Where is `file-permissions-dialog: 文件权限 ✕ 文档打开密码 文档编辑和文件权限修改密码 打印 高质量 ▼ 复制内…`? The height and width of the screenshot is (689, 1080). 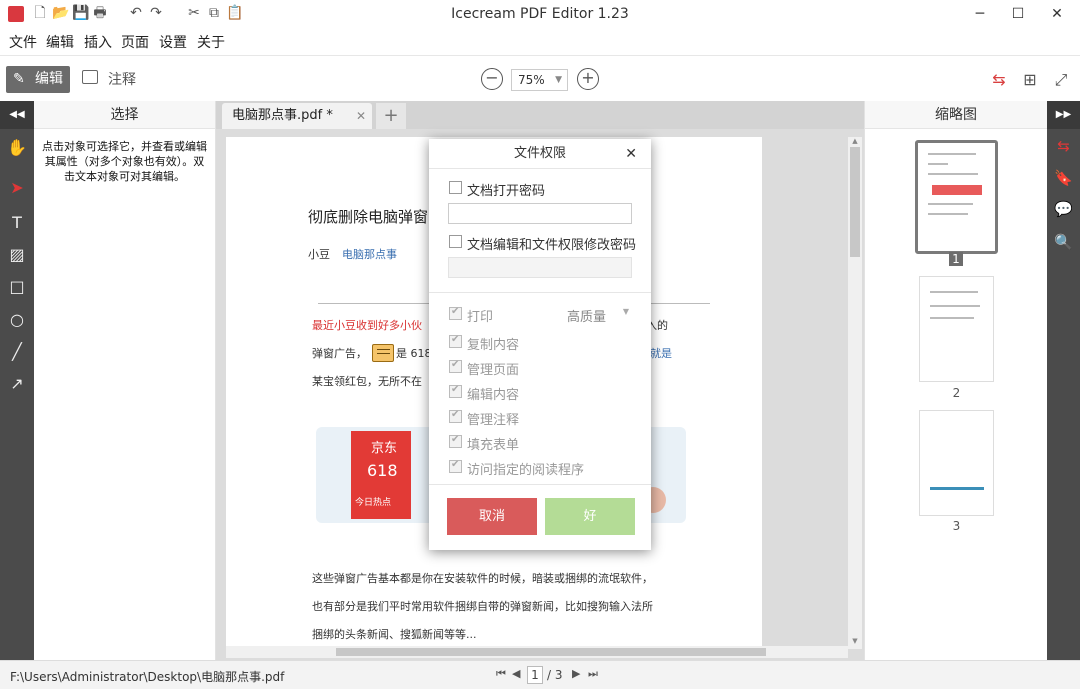 file-permissions-dialog: 文件权限 ✕ 文档打开密码 文档编辑和文件权限修改密码 打印 高质量 ▼ 复制内… is located at coordinates (540, 344).